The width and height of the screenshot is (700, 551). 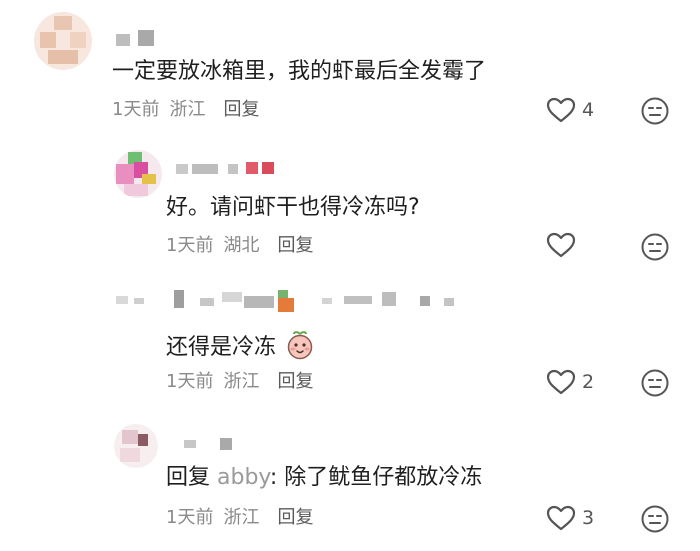 I want to click on comment-meta: 1天前 湖北 回复, so click(x=244, y=246).